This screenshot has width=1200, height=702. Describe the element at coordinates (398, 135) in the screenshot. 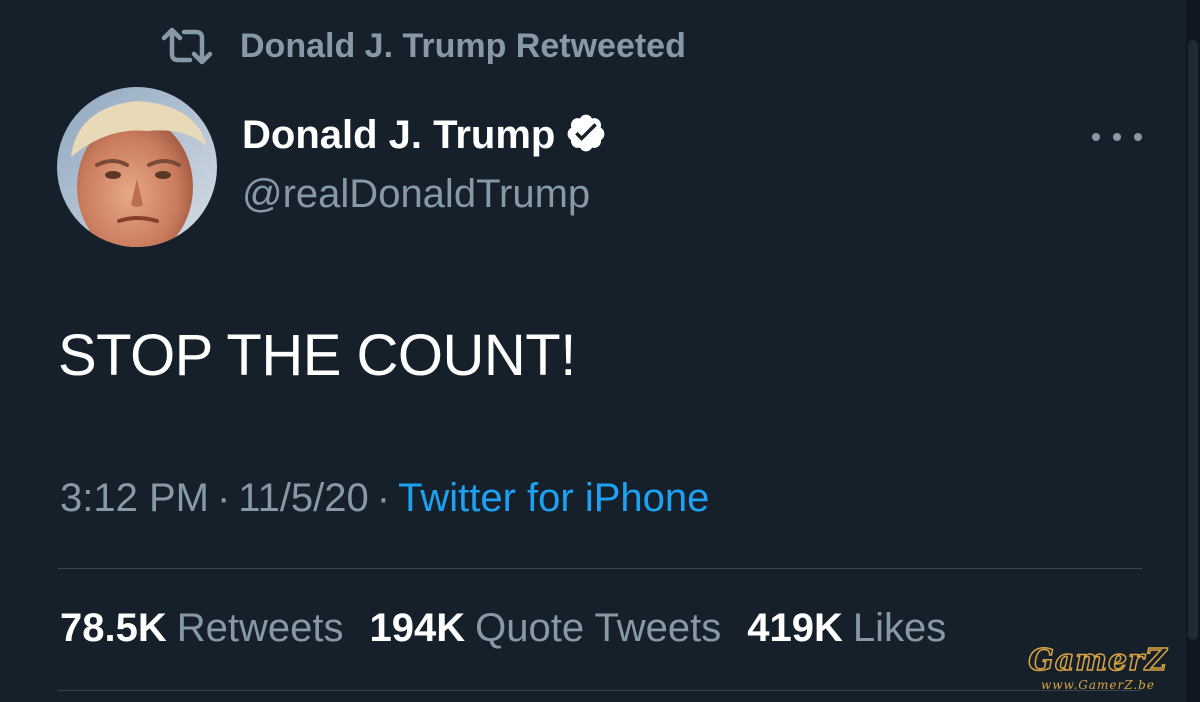

I see `author-name: Donald J. Trump` at that location.